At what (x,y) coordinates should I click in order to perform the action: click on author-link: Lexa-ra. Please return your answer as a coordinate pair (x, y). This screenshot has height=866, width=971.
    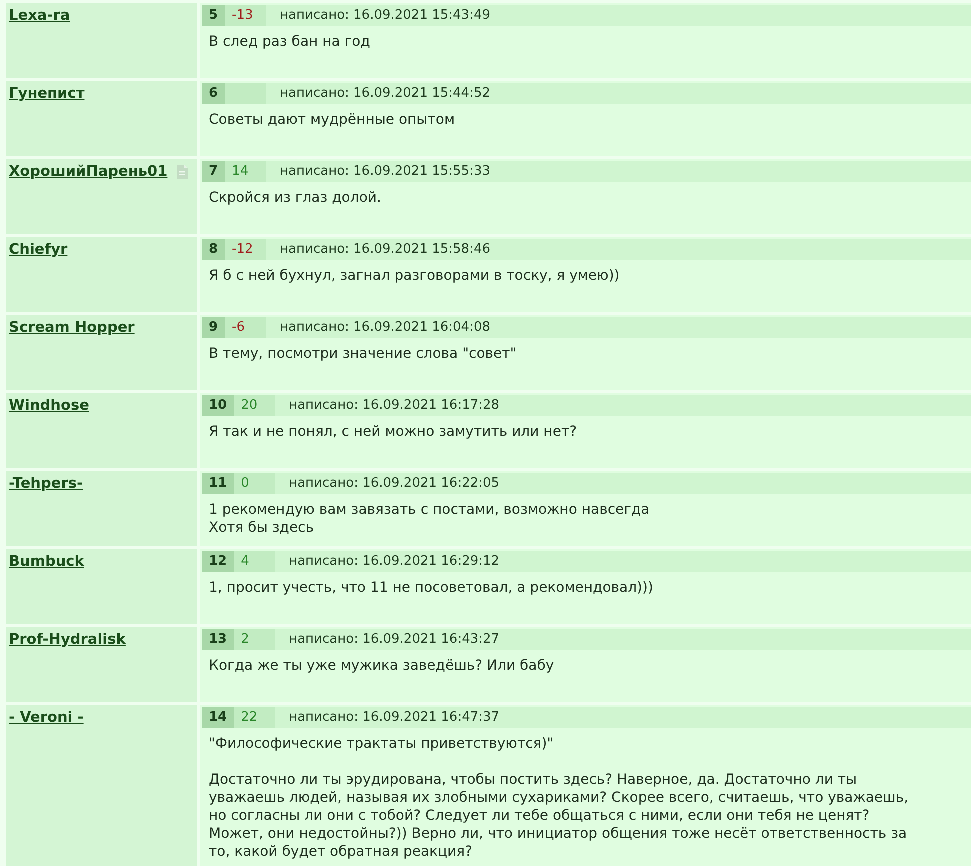
    Looking at the image, I should click on (39, 16).